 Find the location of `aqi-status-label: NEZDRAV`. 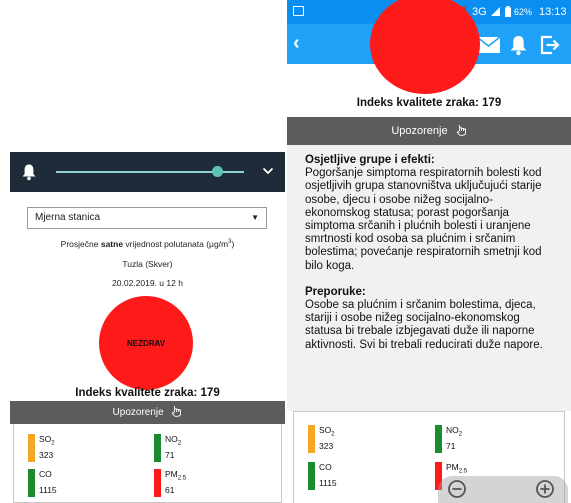

aqi-status-label: NEZDRAV is located at coordinates (146, 343).